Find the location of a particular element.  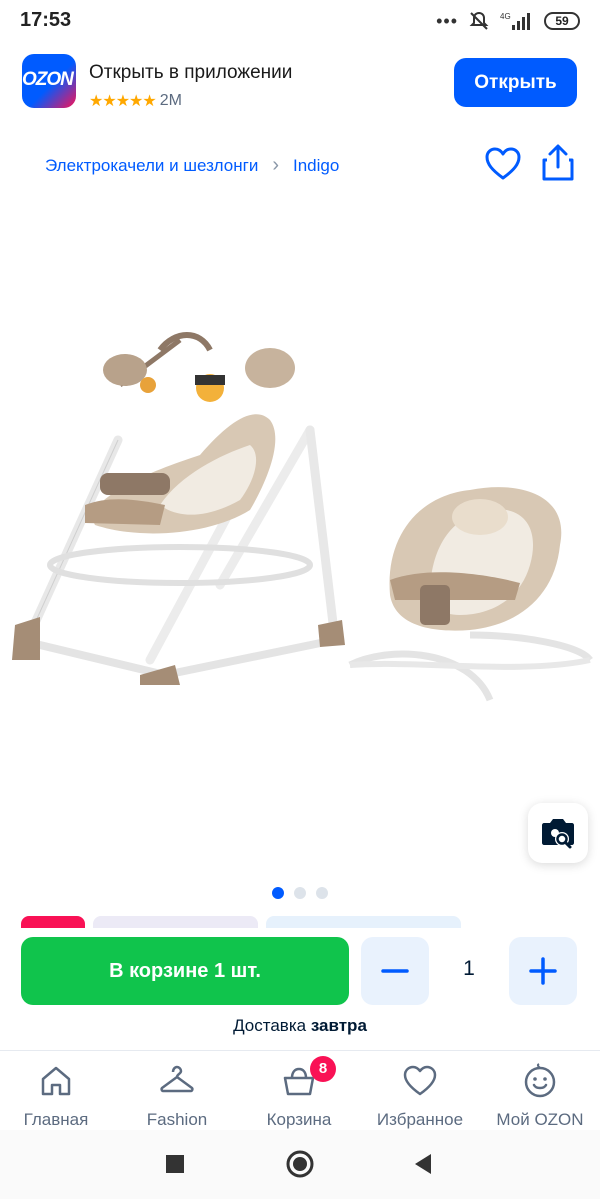

delivery-info: Доставка завтра is located at coordinates (300, 1026).